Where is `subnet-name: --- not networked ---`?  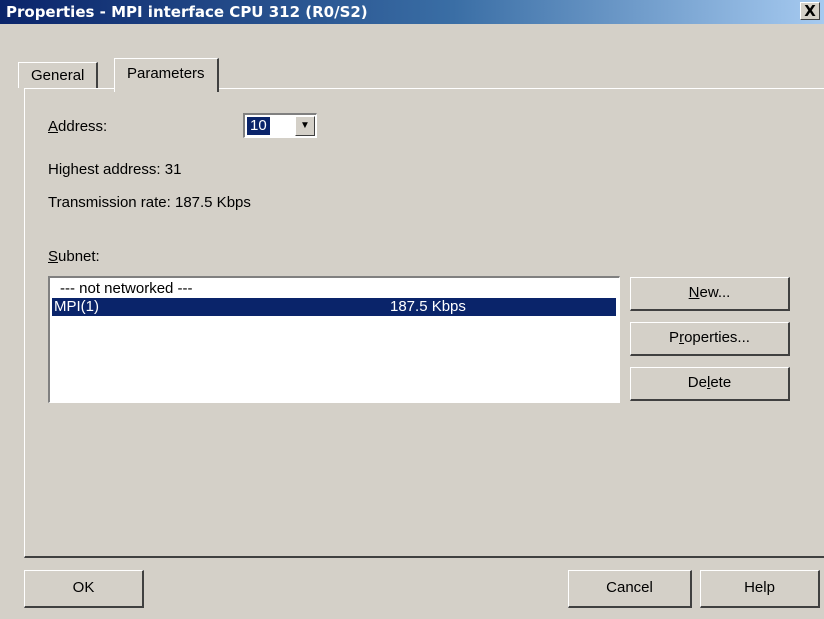
subnet-name: --- not networked --- is located at coordinates (126, 288).